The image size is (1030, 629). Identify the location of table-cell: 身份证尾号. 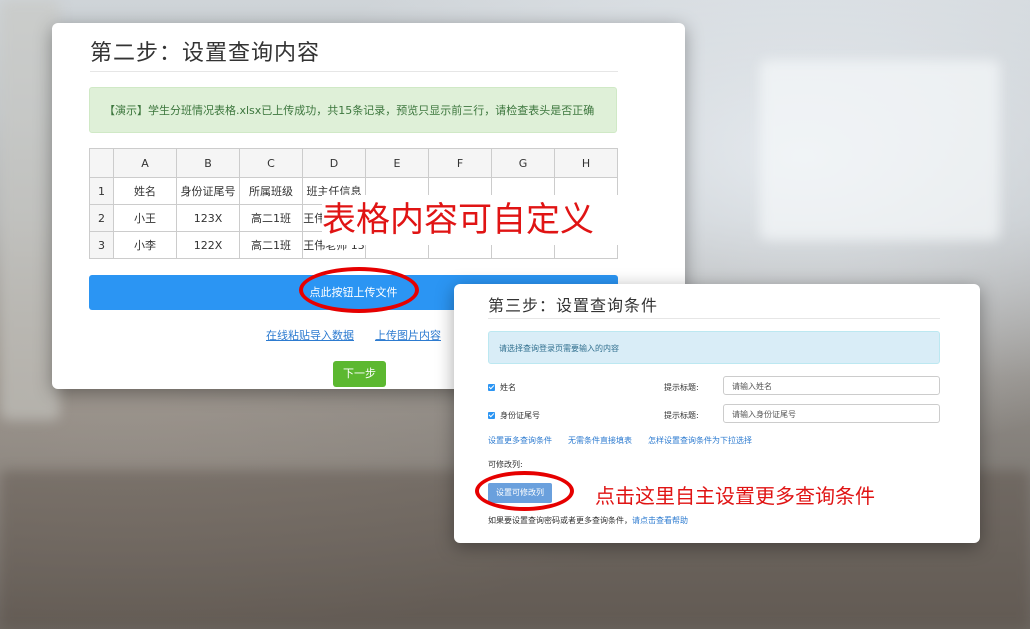
(208, 191).